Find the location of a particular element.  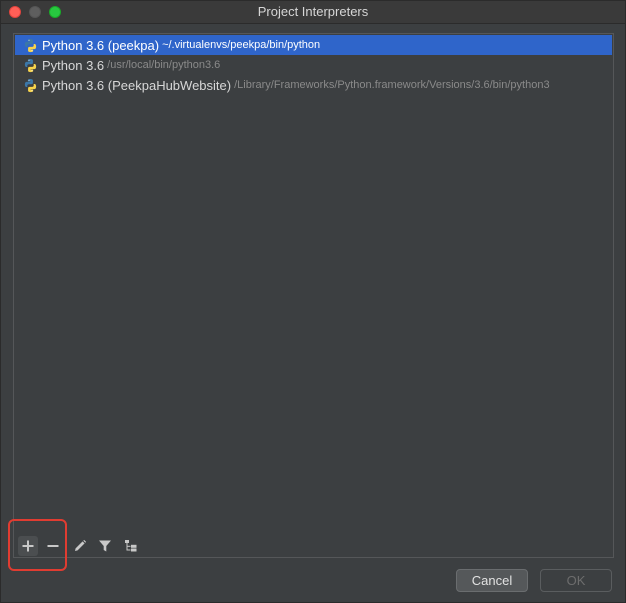

show-paths-button is located at coordinates (131, 546).